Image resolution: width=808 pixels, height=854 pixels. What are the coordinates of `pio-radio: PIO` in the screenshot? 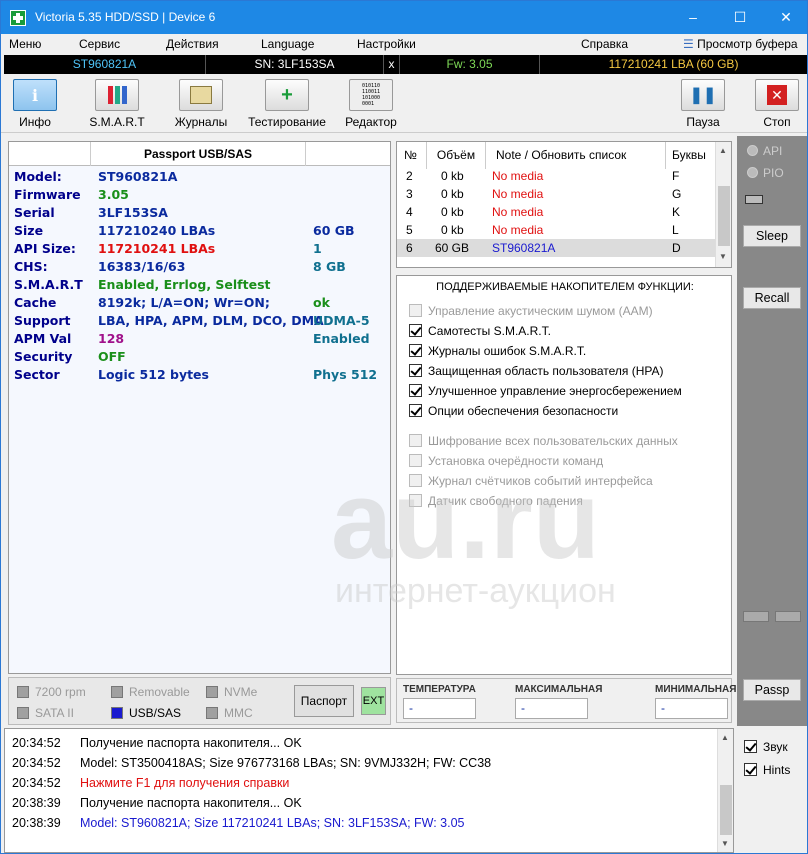 It's located at (765, 173).